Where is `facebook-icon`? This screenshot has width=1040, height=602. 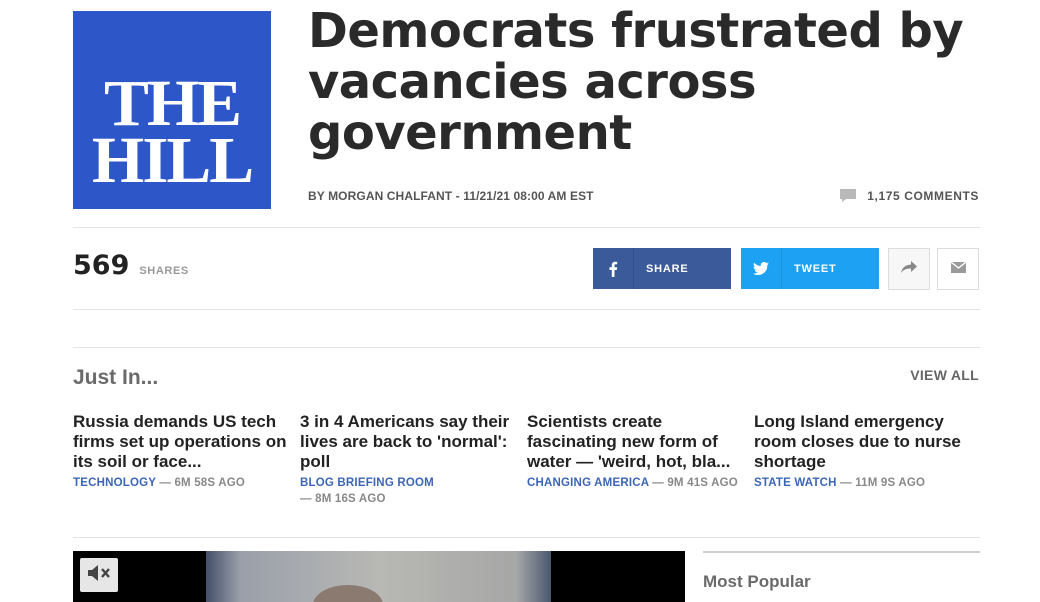
facebook-icon is located at coordinates (613, 268).